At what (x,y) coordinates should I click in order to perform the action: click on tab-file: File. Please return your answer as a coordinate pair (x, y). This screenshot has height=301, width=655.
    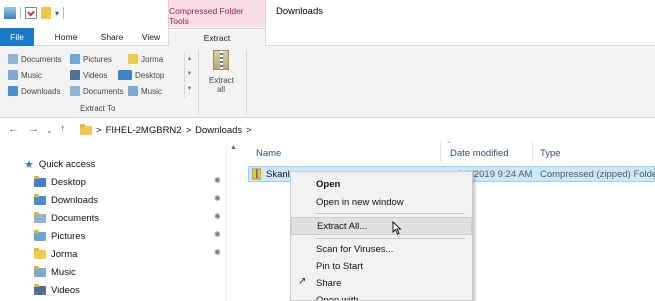
    Looking at the image, I should click on (17, 37).